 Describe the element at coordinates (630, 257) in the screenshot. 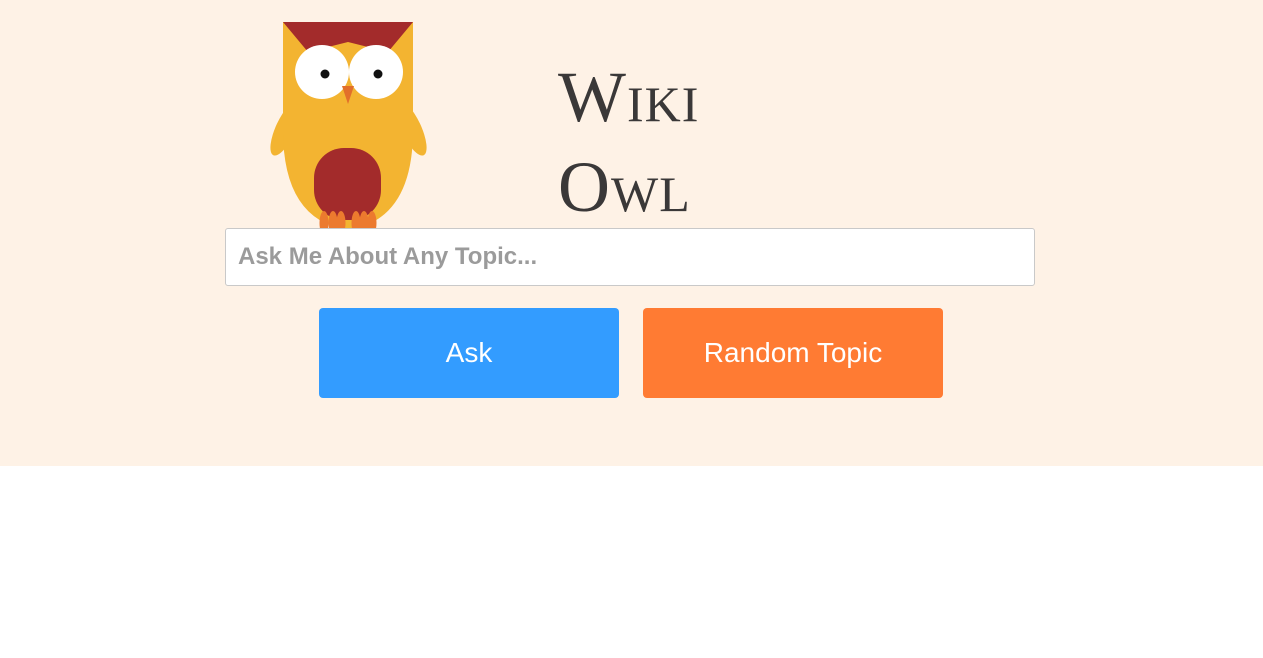

I see `search-input` at that location.